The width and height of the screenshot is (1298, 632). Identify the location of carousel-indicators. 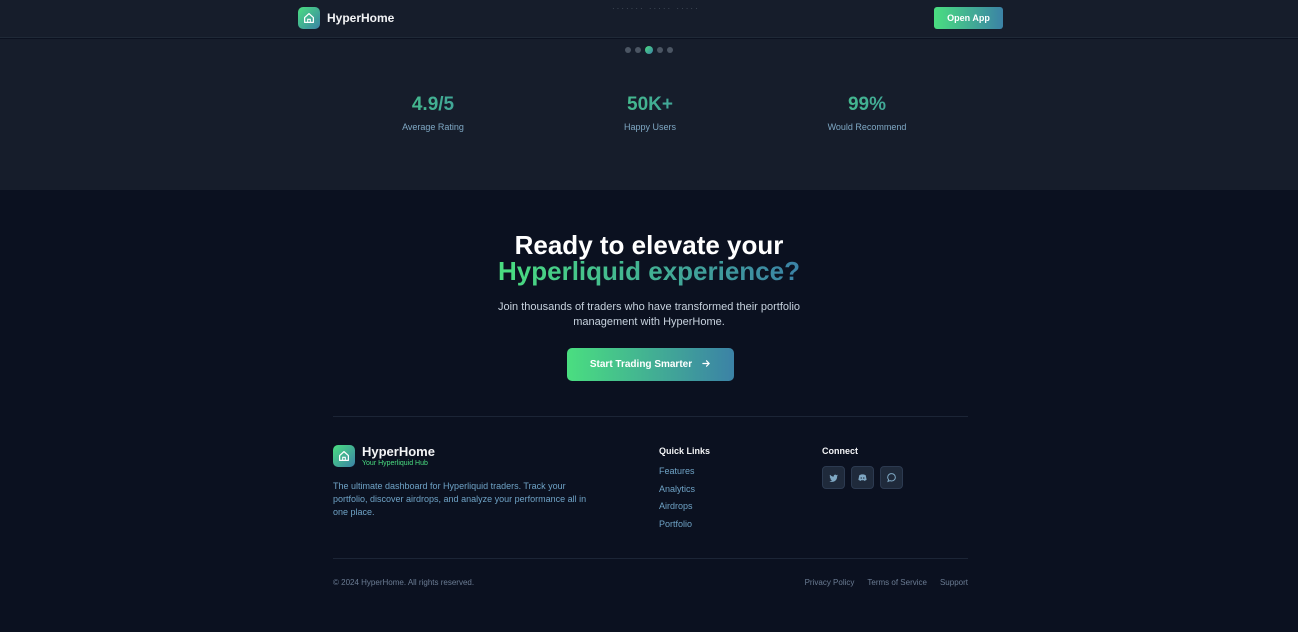
(649, 50).